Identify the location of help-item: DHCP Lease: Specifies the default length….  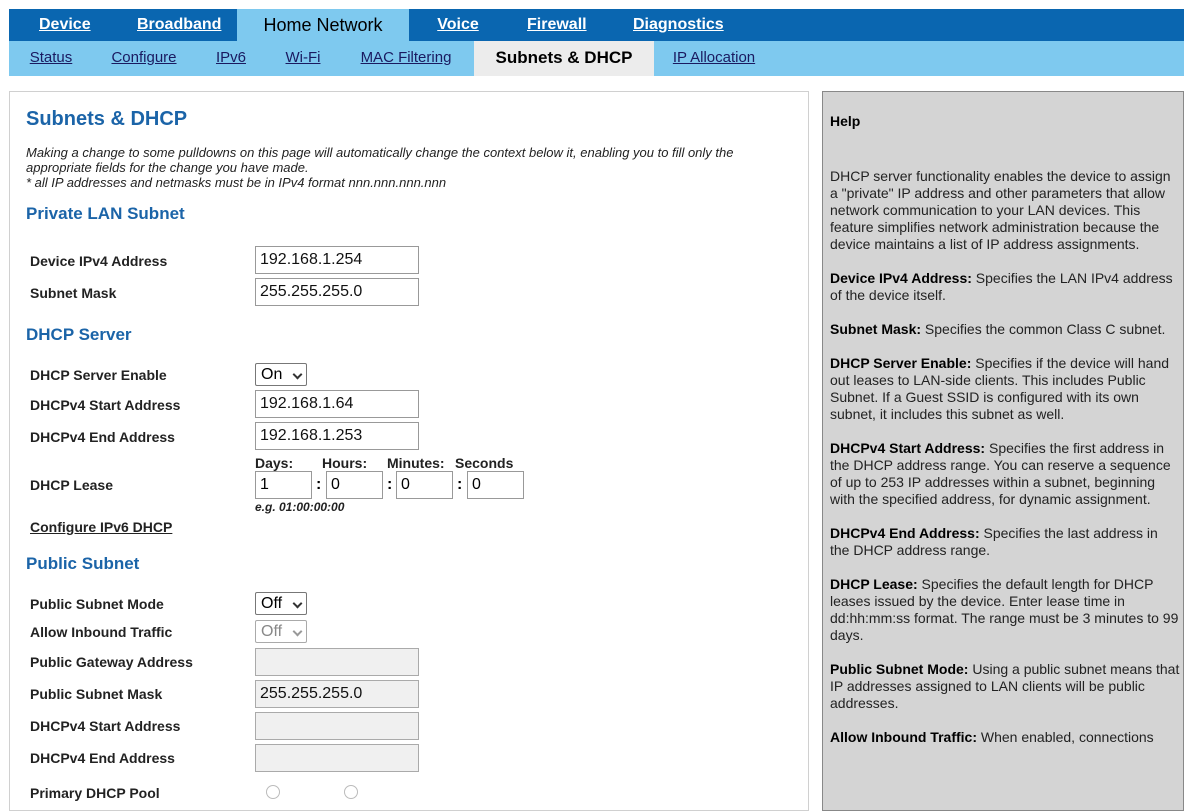
(1004, 609).